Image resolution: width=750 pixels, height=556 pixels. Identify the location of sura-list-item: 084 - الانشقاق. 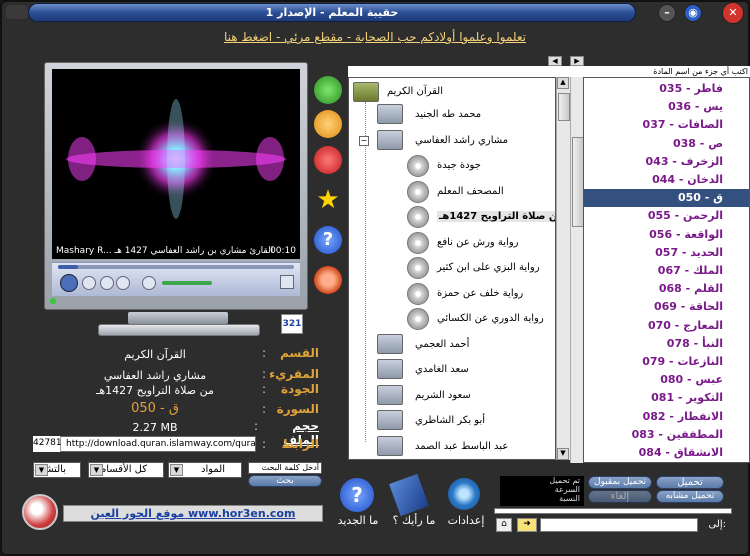
(653, 453).